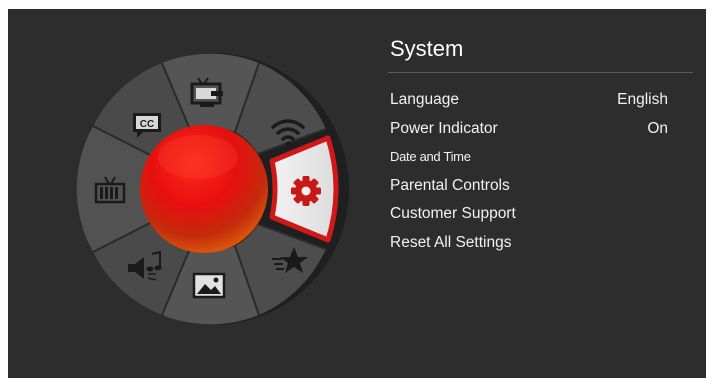 This screenshot has height=387, width=713. Describe the element at coordinates (450, 185) in the screenshot. I see `menu-item-label: Parental Controls` at that location.